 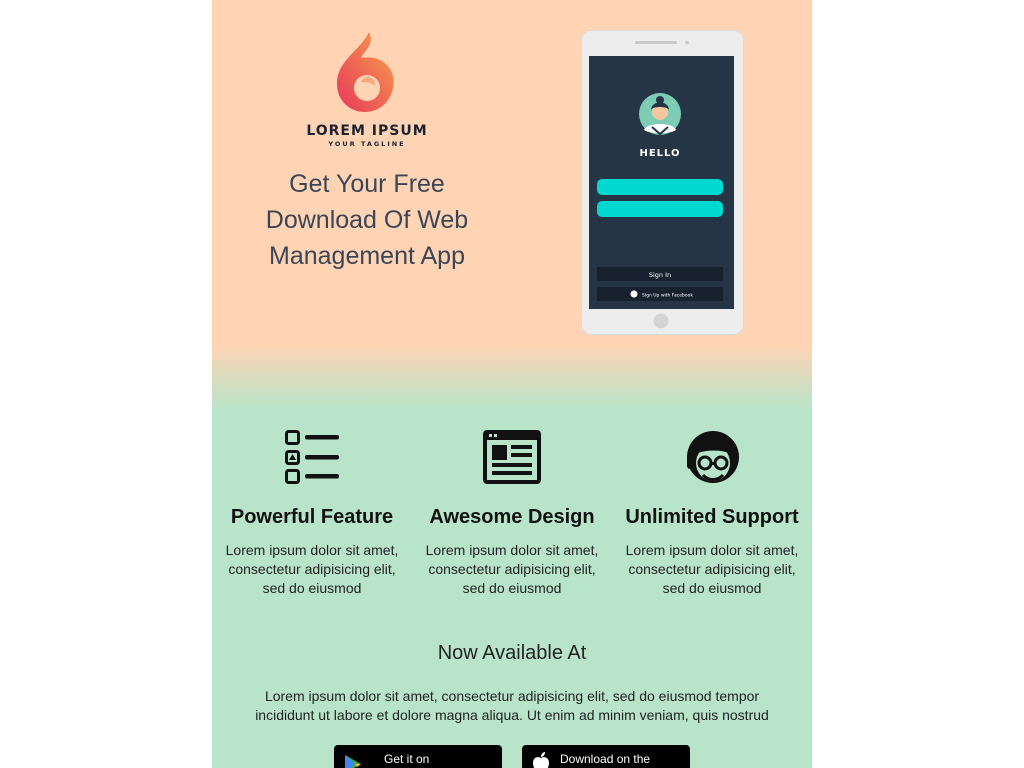 I want to click on phone-signin-label: Sign In, so click(x=660, y=275).